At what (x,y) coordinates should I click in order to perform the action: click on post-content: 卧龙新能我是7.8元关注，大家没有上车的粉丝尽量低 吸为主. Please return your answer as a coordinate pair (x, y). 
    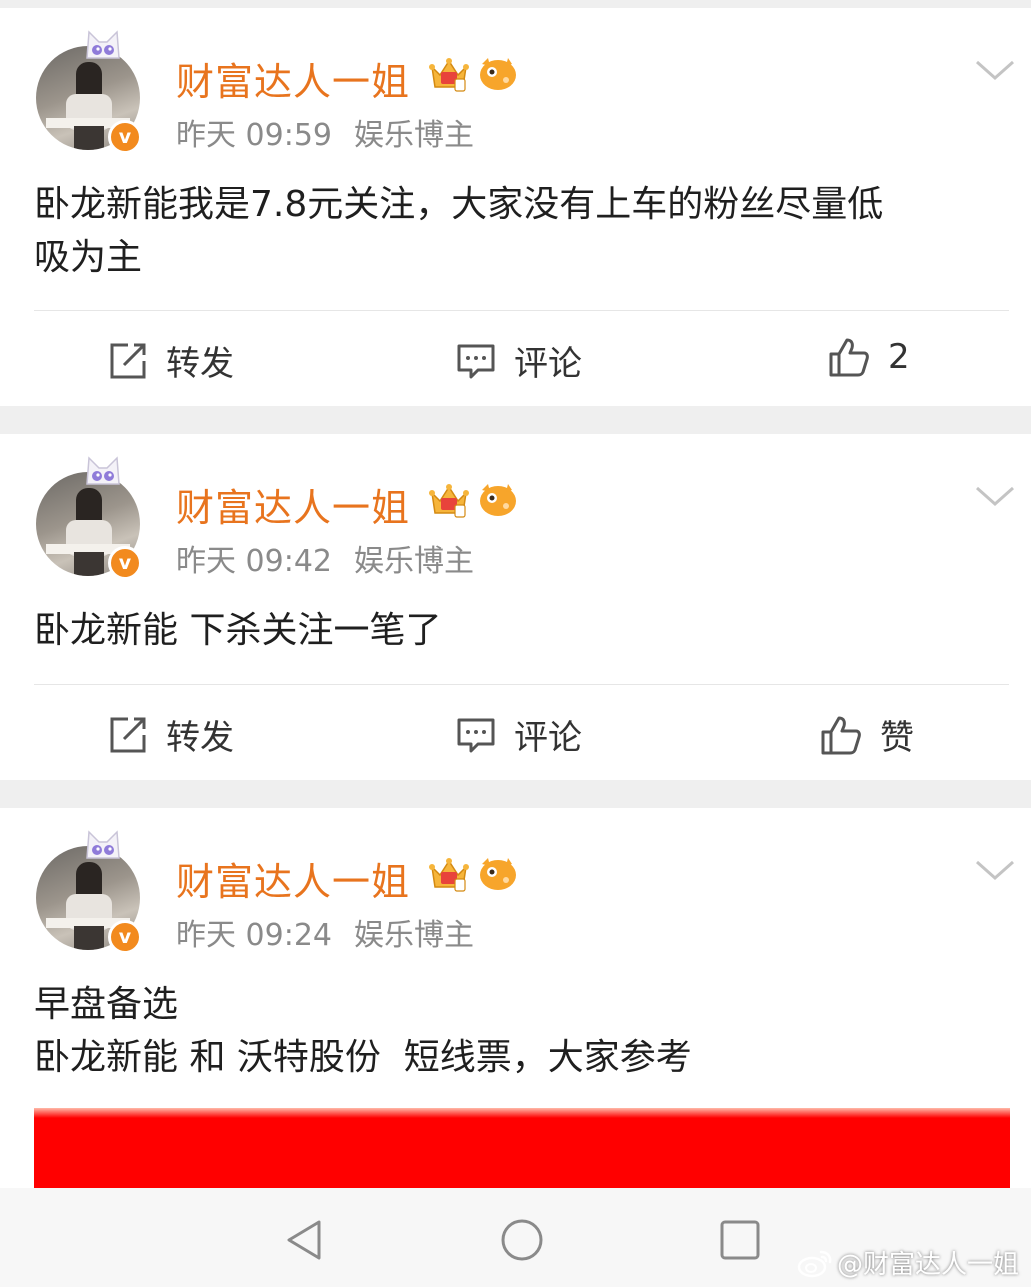
    Looking at the image, I should click on (459, 231).